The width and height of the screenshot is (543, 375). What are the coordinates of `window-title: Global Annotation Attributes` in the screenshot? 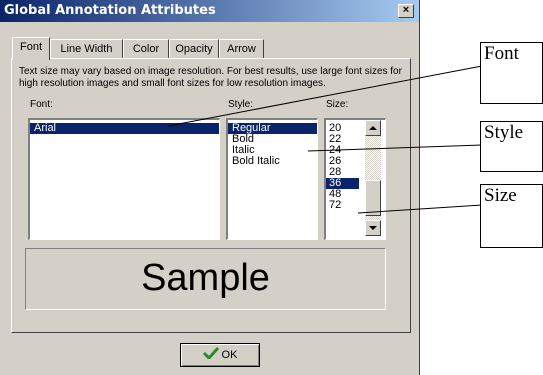 It's located at (110, 10).